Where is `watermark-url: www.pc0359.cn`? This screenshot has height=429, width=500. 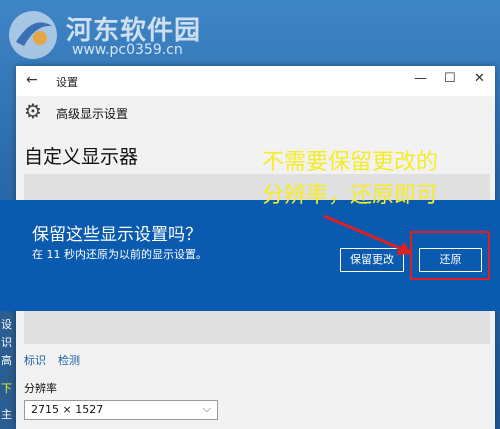 watermark-url: www.pc0359.cn is located at coordinates (127, 50).